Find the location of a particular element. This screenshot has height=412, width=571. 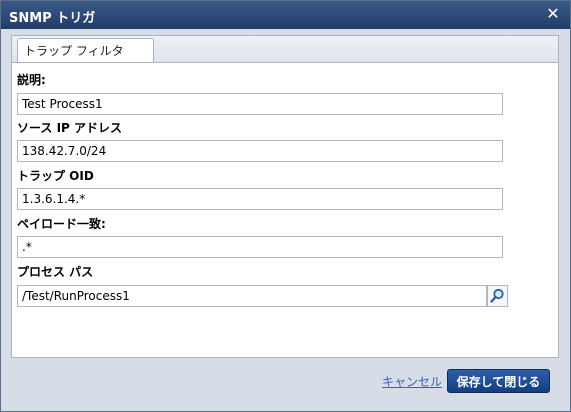

cancel-link: キャンセル is located at coordinates (412, 381).